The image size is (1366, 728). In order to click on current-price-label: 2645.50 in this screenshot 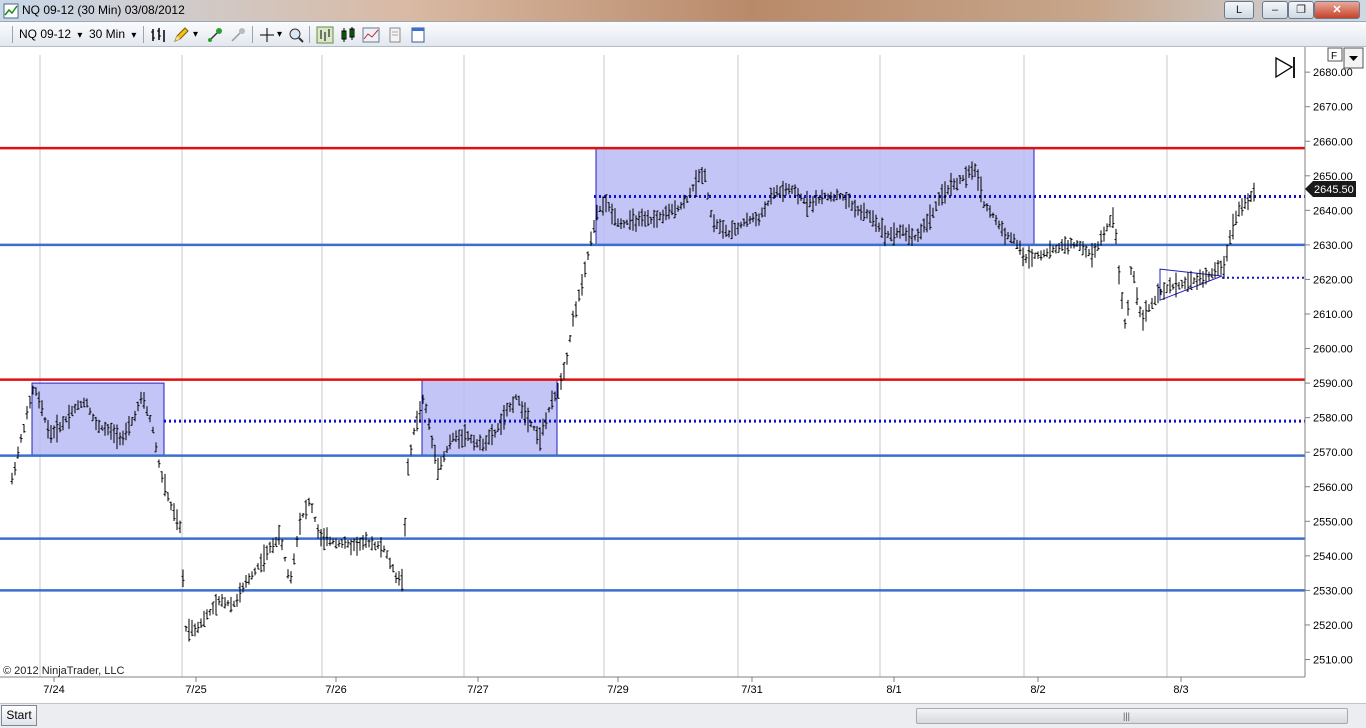, I will do `click(1334, 190)`.